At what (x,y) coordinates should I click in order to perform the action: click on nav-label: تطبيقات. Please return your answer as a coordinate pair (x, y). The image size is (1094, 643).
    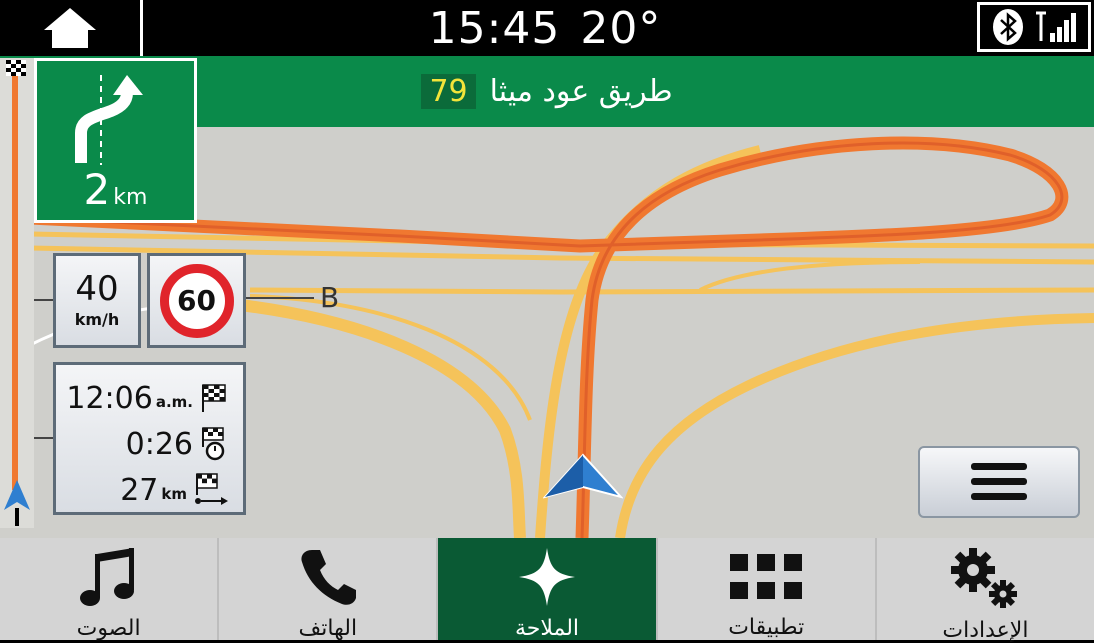
    Looking at the image, I should click on (766, 627).